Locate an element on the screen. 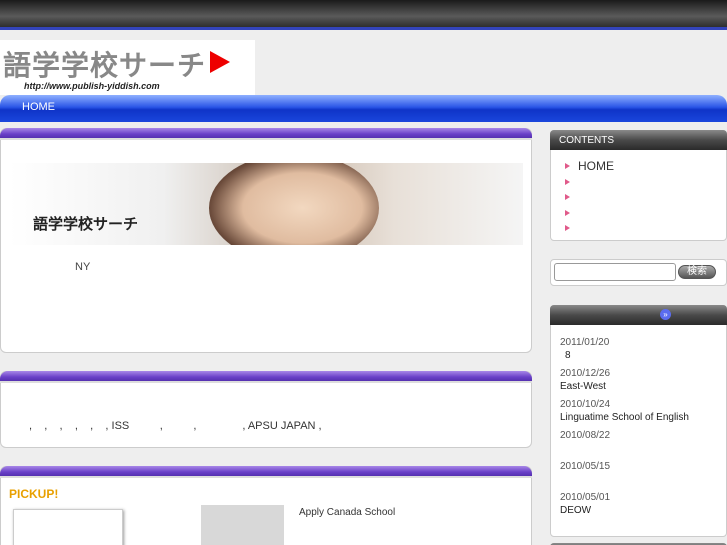 Image resolution: width=727 pixels, height=545 pixels. banner-title: 語学学校サーチ is located at coordinates (86, 224).